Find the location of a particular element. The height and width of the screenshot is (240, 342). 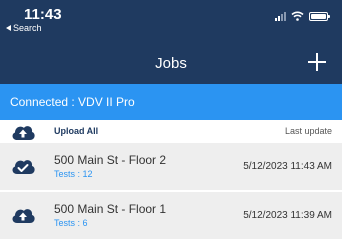

job-title: 500 Main St - Floor 2 is located at coordinates (110, 160).